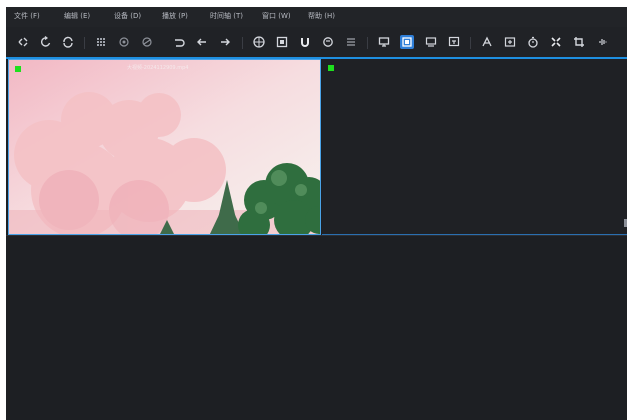 The width and height of the screenshot is (629, 420). I want to click on program-indicator, so click(331, 68).